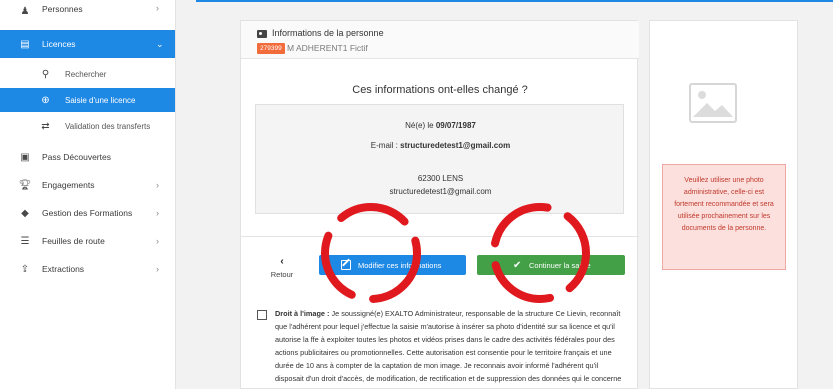 The image size is (833, 389). I want to click on sidebar-item-label: Personnes, so click(62, 9).